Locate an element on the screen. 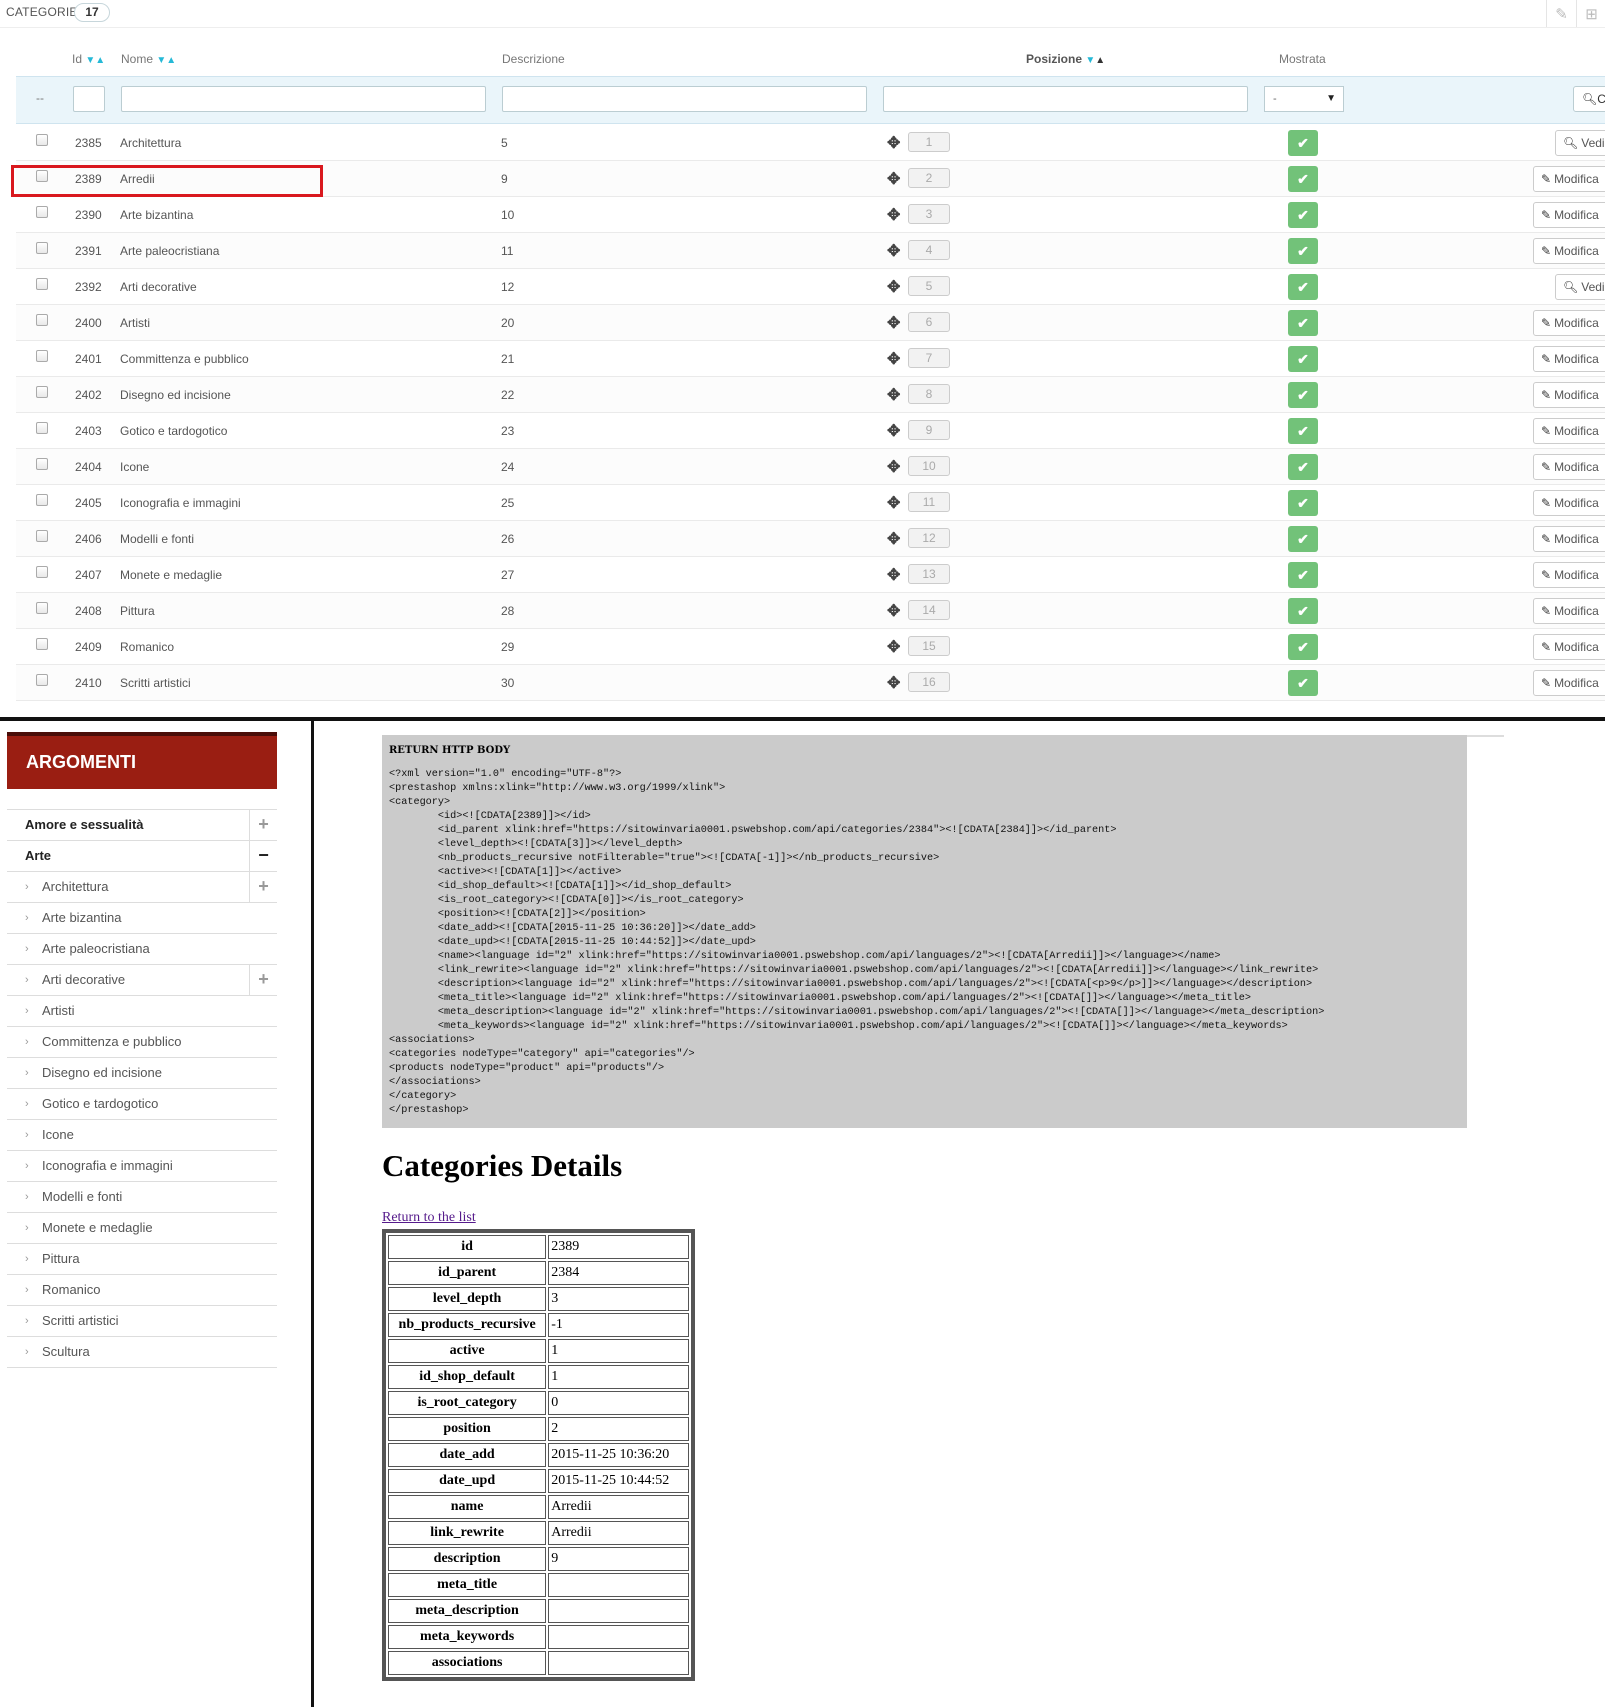 The width and height of the screenshot is (1605, 1707). sidebar-item: › Arti decorative + is located at coordinates (142, 980).